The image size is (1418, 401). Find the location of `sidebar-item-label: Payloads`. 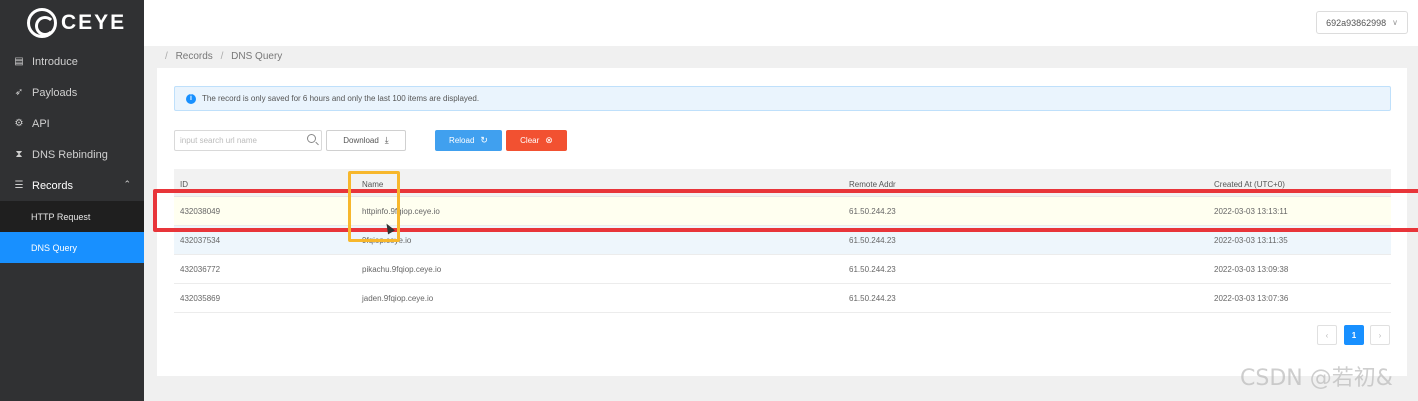

sidebar-item-label: Payloads is located at coordinates (55, 92).